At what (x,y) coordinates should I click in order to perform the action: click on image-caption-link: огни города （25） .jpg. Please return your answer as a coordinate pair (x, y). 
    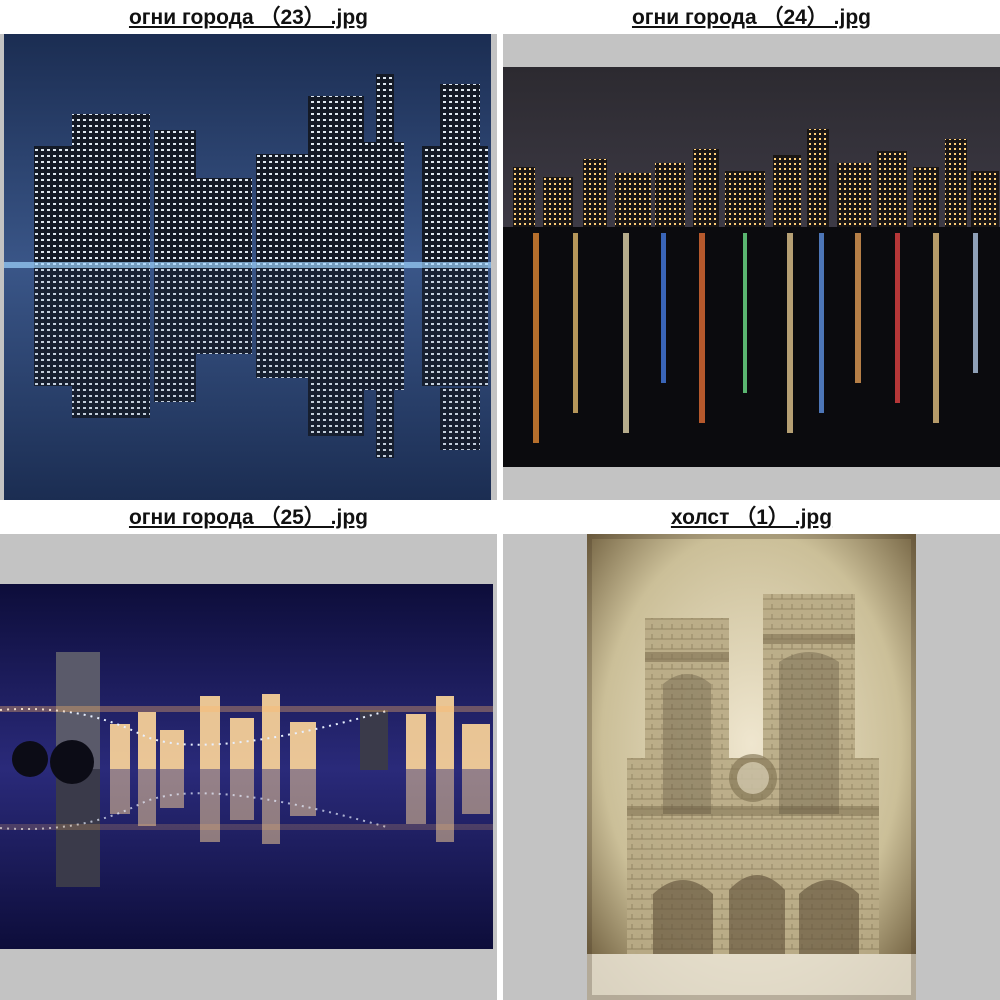
    Looking at the image, I should click on (248, 518).